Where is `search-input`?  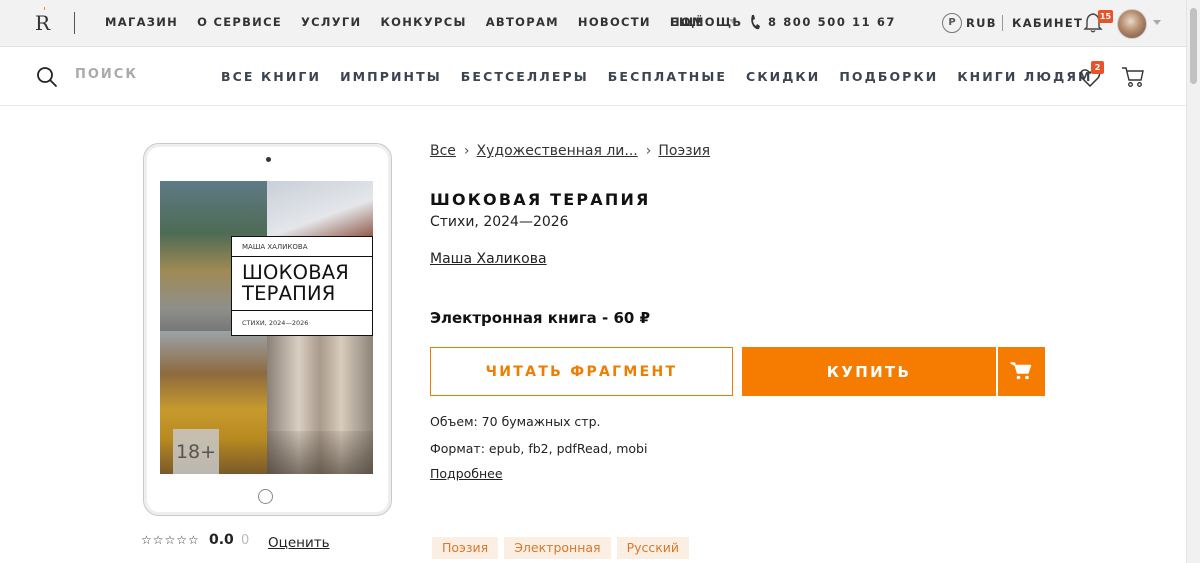 search-input is located at coordinates (135, 74).